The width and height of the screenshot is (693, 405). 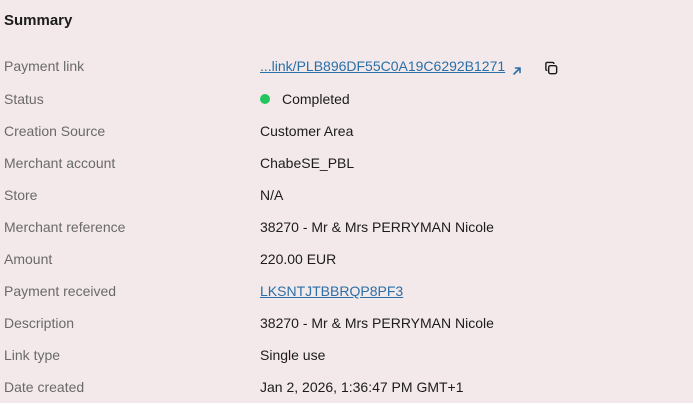 What do you see at coordinates (60, 163) in the screenshot?
I see `merchant-account-label: Merchant account` at bounding box center [60, 163].